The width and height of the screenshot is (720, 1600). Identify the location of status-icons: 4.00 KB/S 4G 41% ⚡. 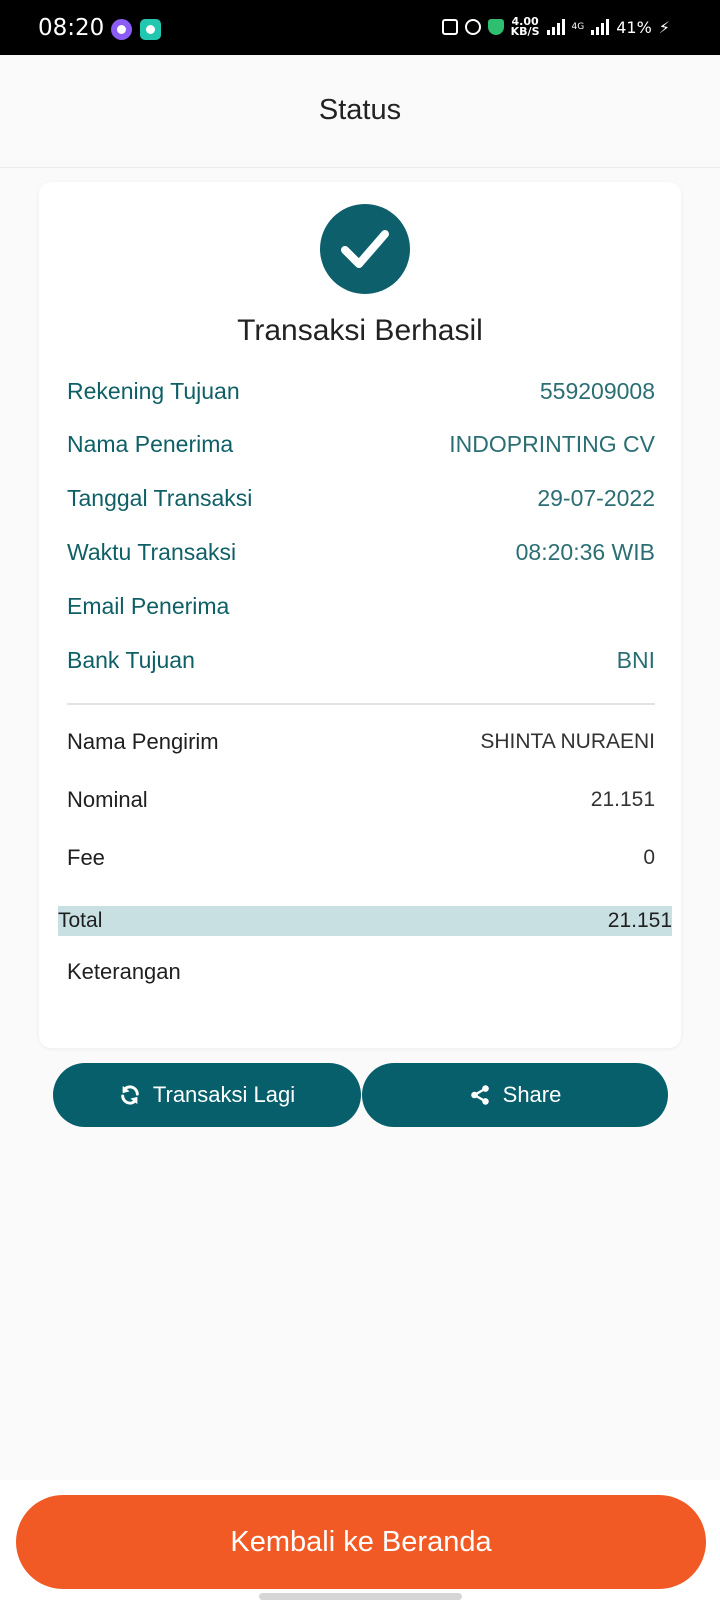
(555, 27).